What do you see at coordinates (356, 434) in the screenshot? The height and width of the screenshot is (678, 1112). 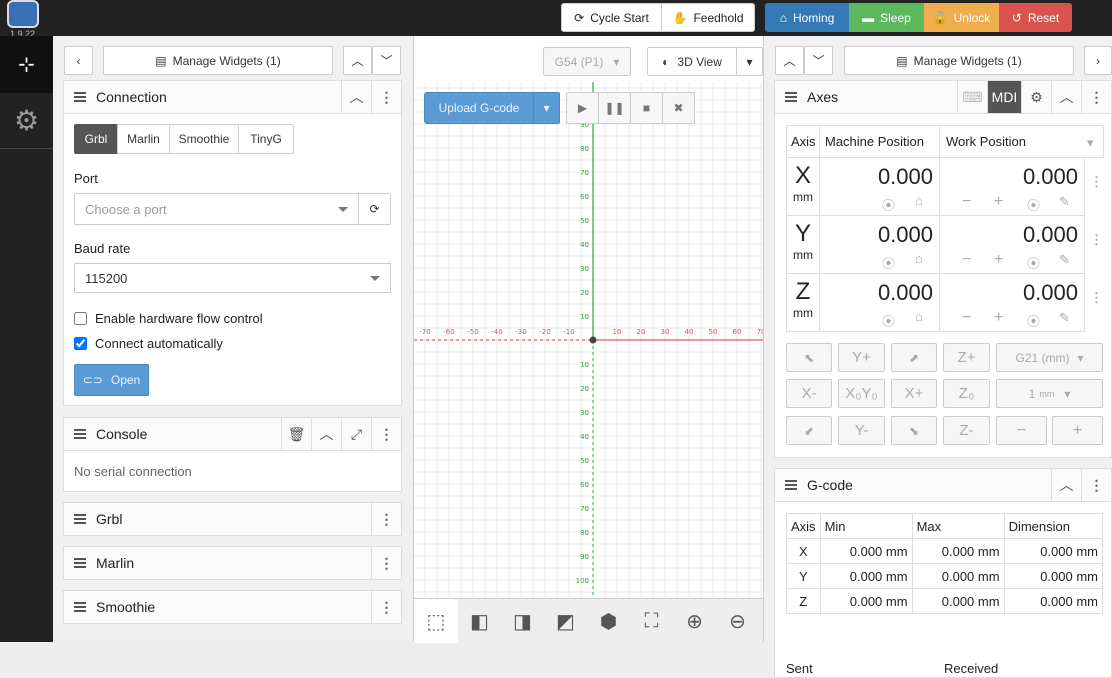 I see `expand-icon: ⤢` at bounding box center [356, 434].